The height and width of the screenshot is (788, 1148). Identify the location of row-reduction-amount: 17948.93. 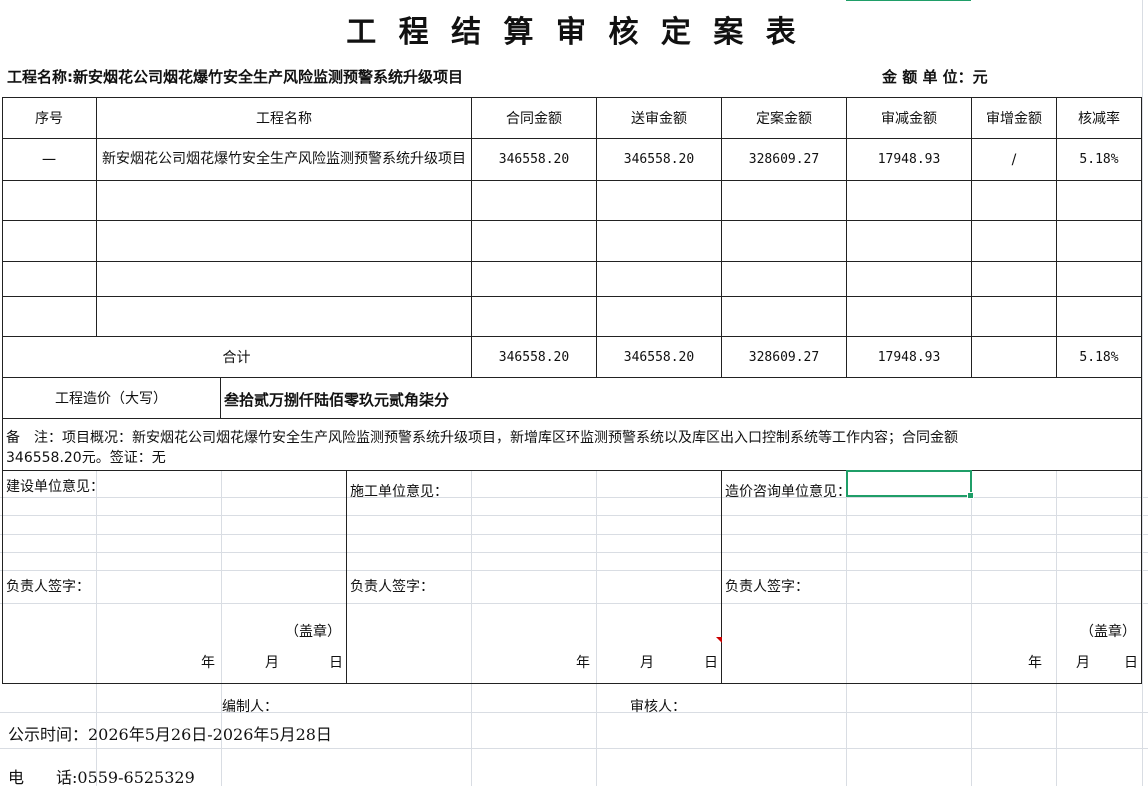
(909, 159).